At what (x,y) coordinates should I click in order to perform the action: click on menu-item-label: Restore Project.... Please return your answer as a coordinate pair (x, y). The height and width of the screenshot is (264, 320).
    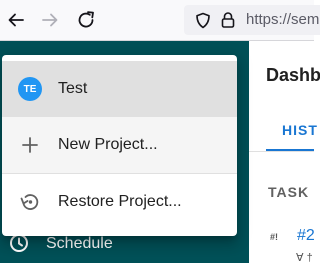
    Looking at the image, I should click on (120, 201).